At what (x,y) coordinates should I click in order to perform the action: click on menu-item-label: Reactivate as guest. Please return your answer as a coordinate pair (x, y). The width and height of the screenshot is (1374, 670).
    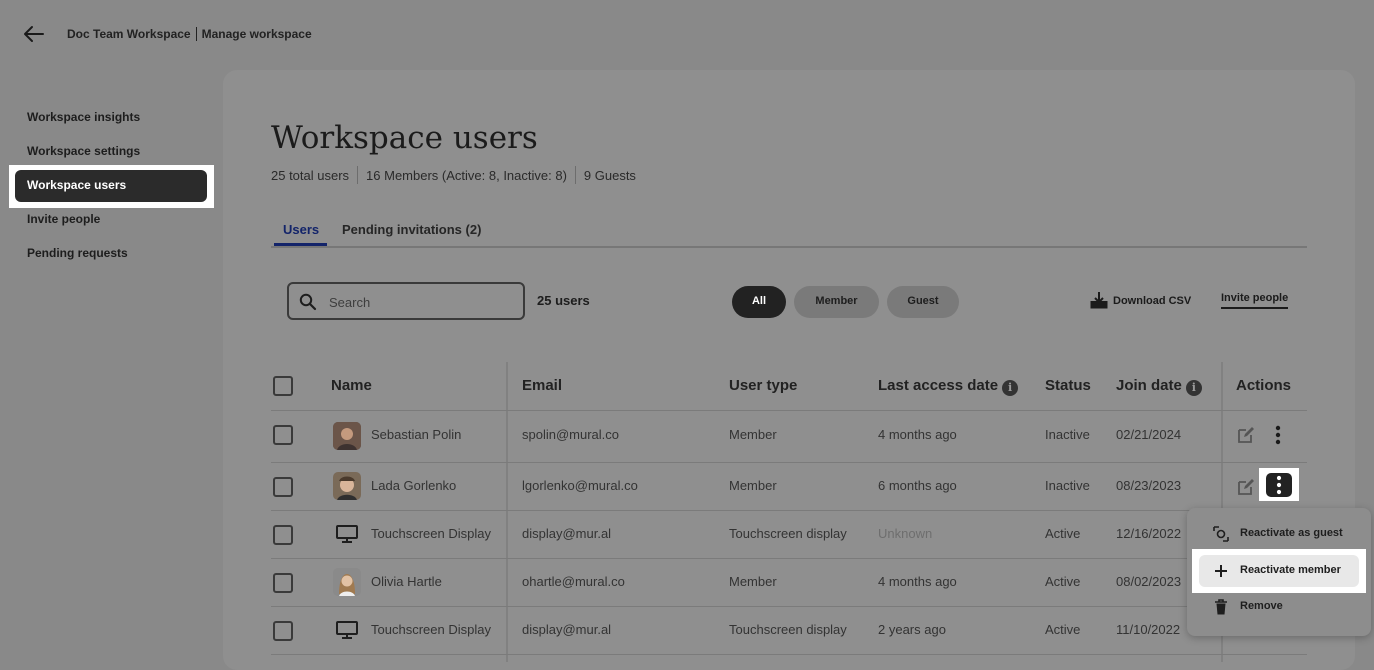
    Looking at the image, I should click on (1291, 533).